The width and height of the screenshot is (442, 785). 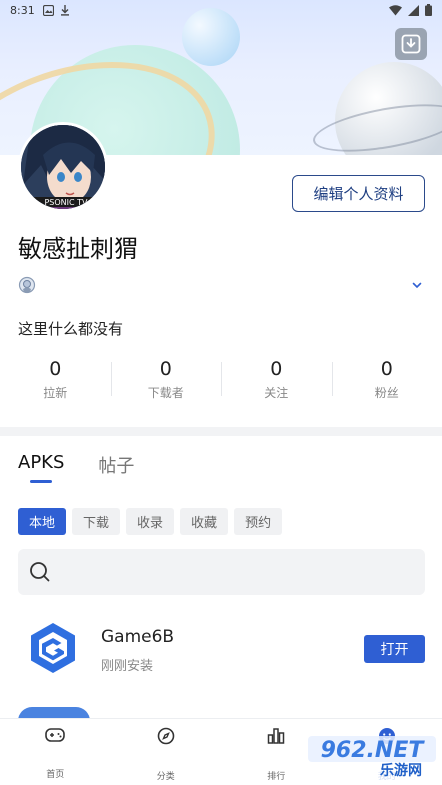 I want to click on gamepad-icon, so click(x=55, y=735).